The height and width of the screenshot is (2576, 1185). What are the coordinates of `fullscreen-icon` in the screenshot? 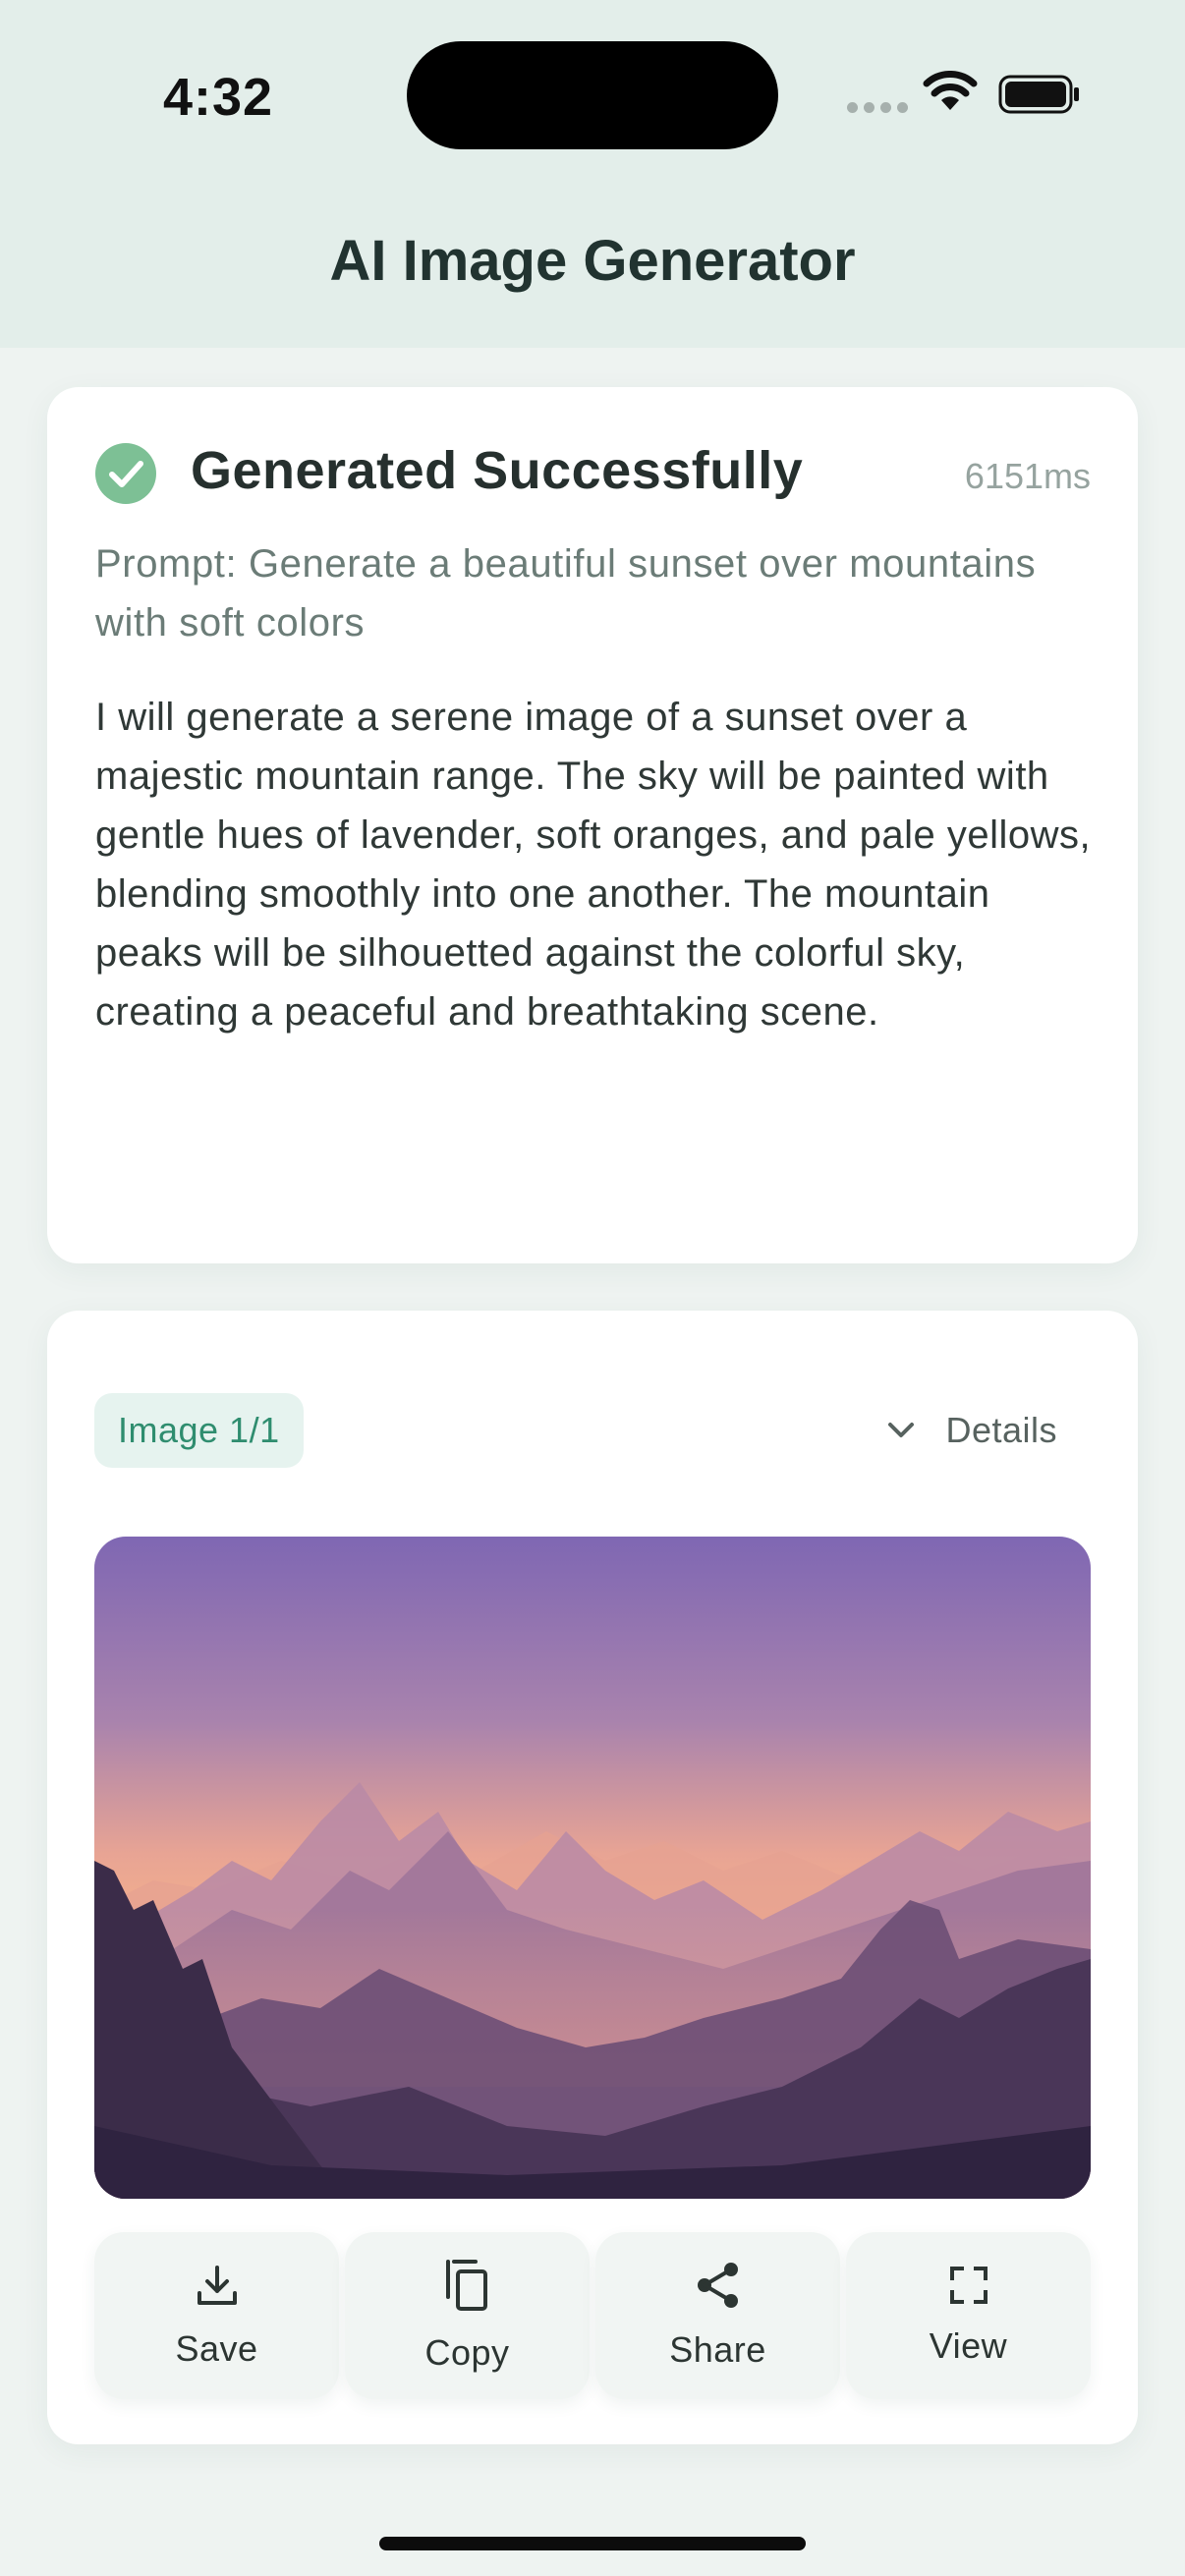 It's located at (969, 2285).